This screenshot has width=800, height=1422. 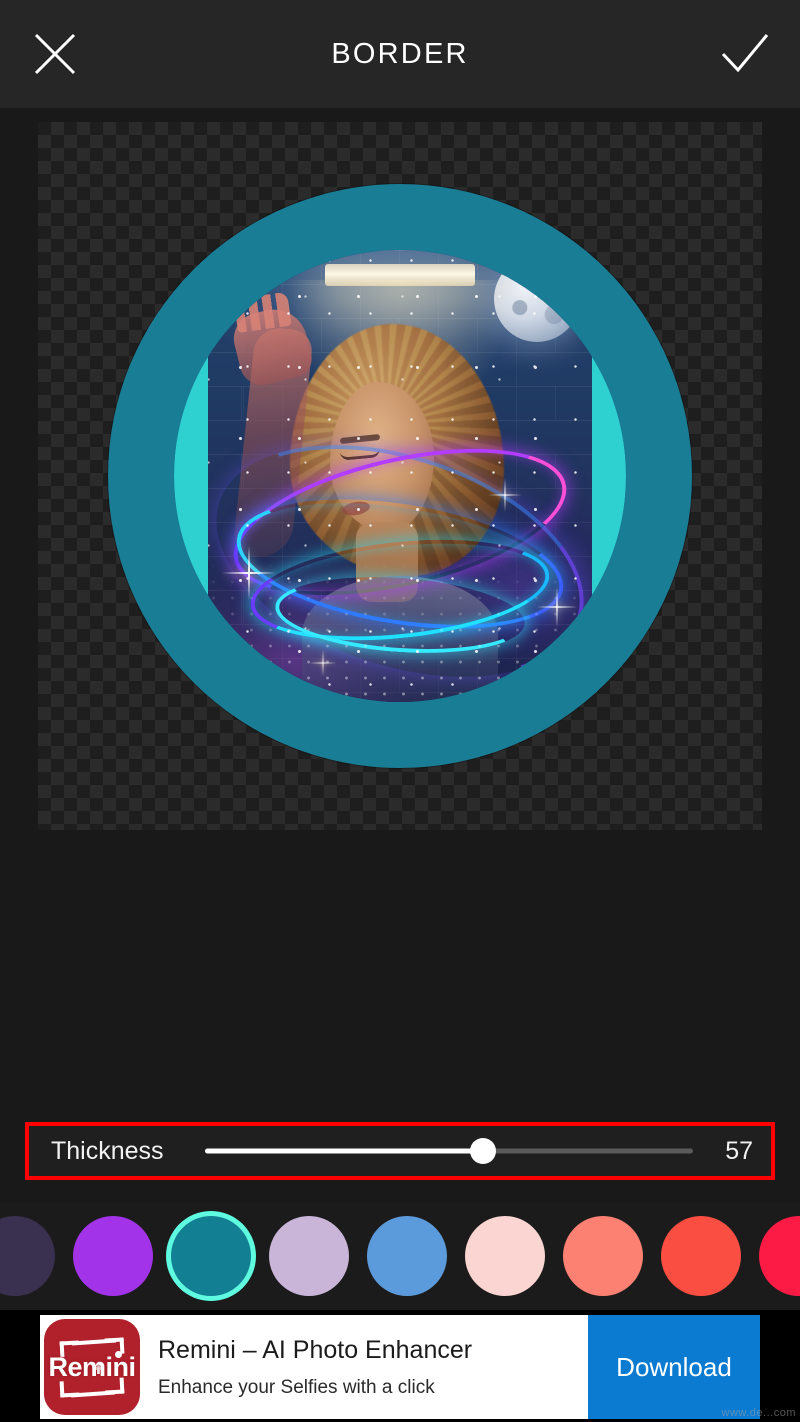 I want to click on confirm-button, so click(x=745, y=54).